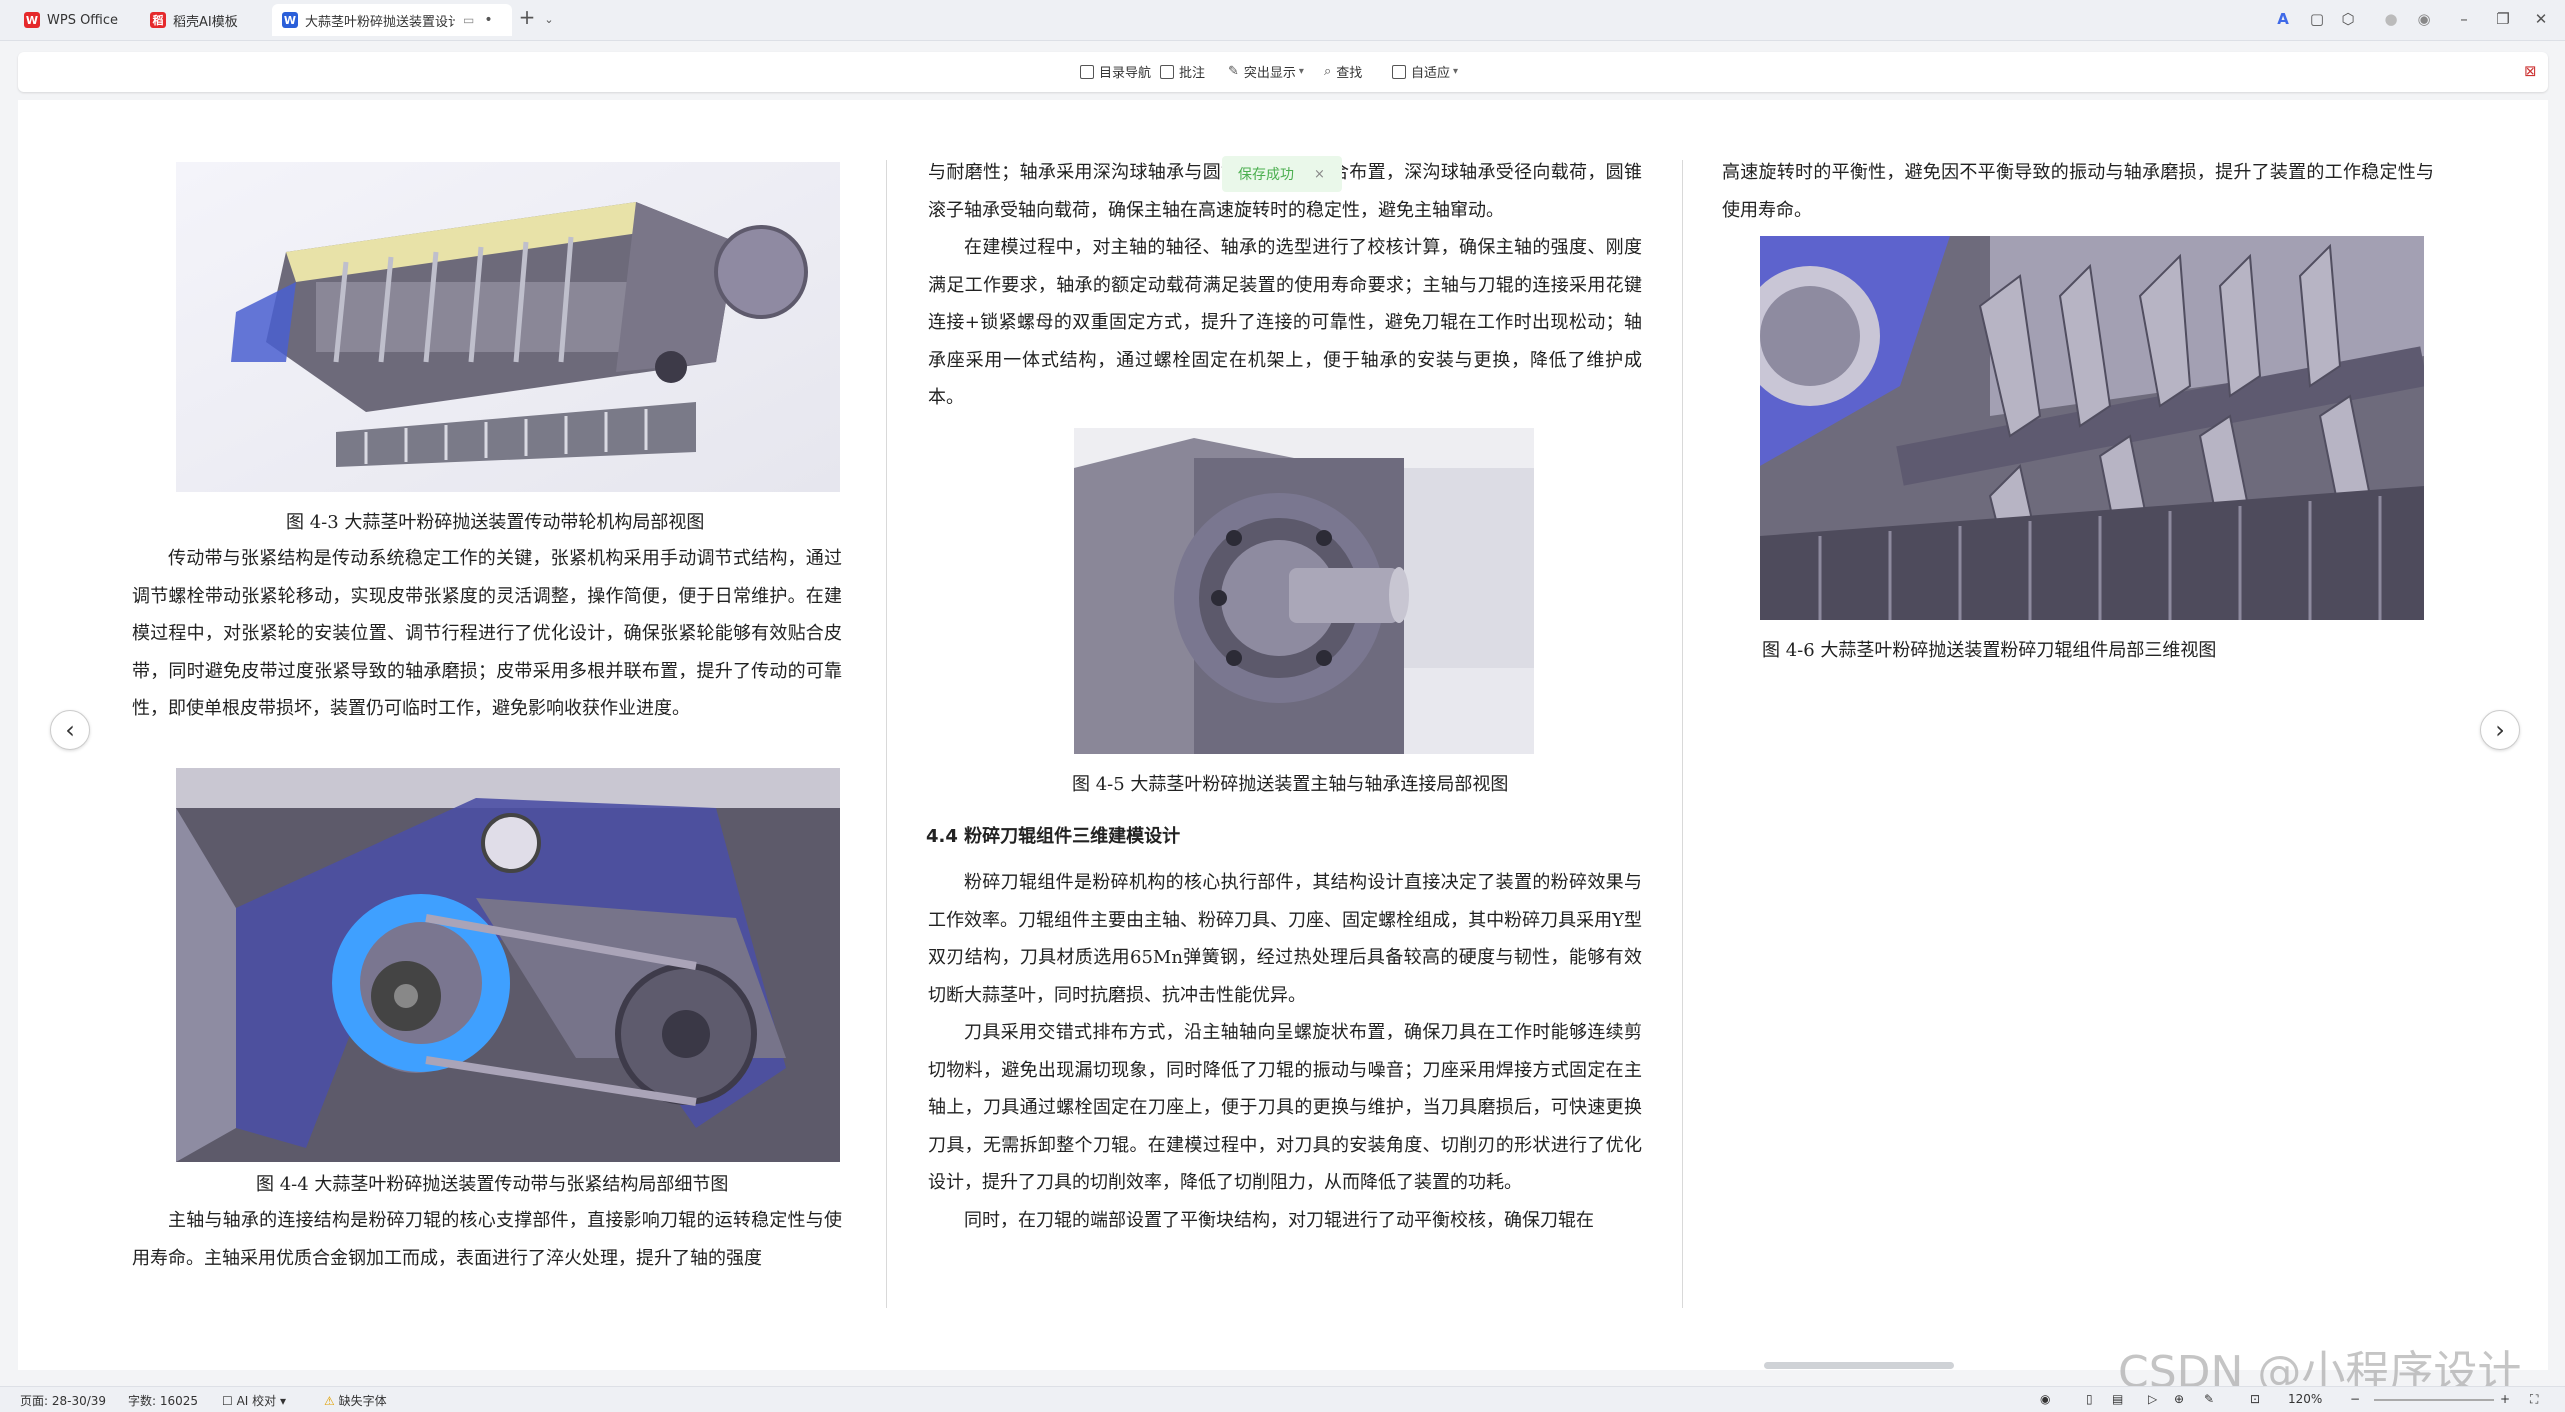 This screenshot has height=1412, width=2565. I want to click on zoom-in-icon: +, so click(2505, 1399).